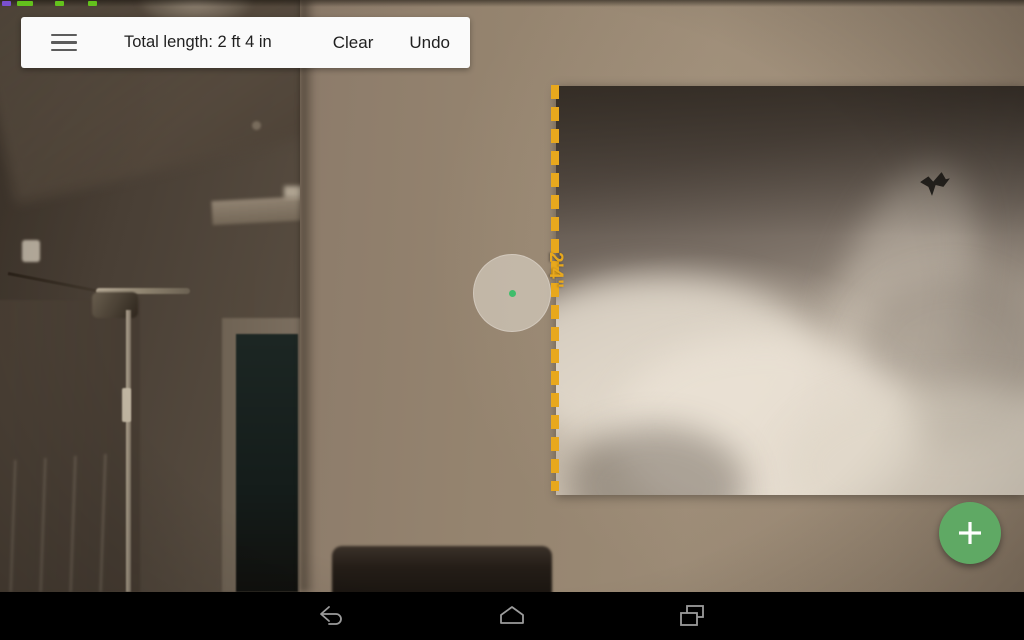 Image resolution: width=1024 pixels, height=640 pixels. I want to click on top-toolbar: Total length: 2 ft 4 in Clear Undo, so click(245, 42).